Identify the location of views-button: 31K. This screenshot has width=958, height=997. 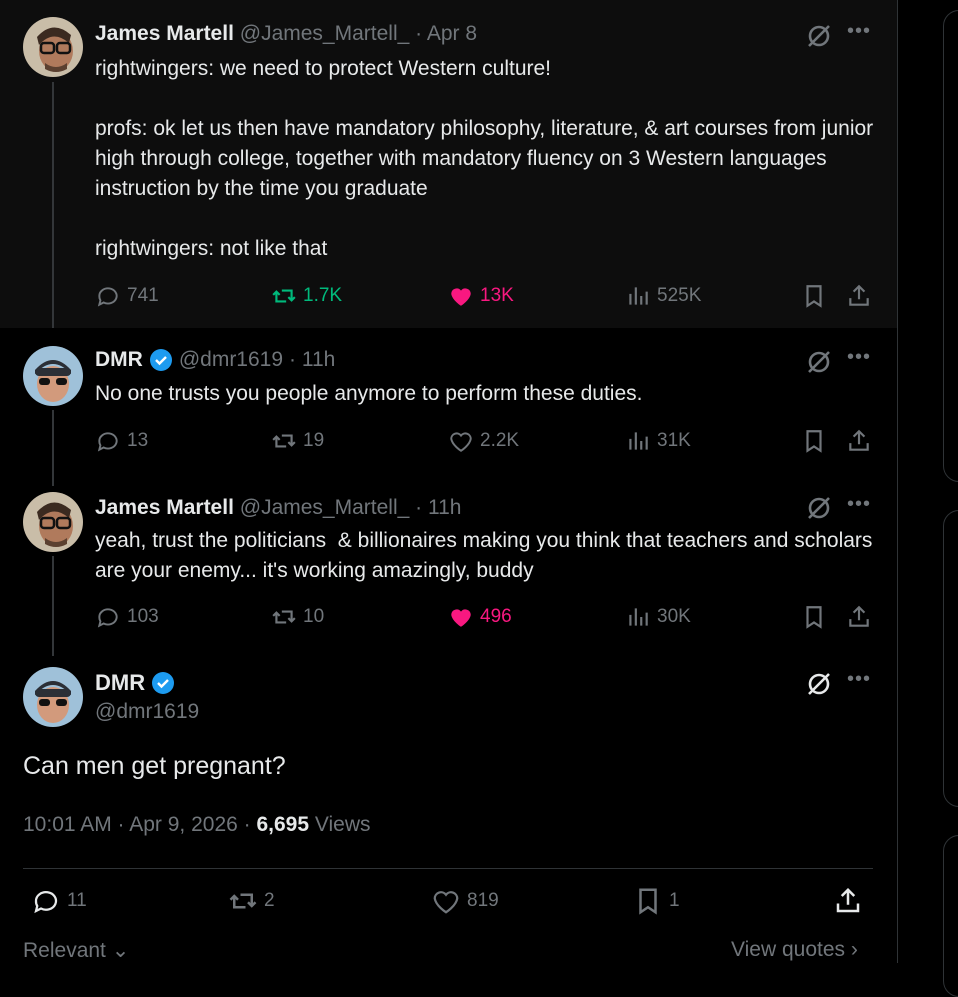
(658, 441).